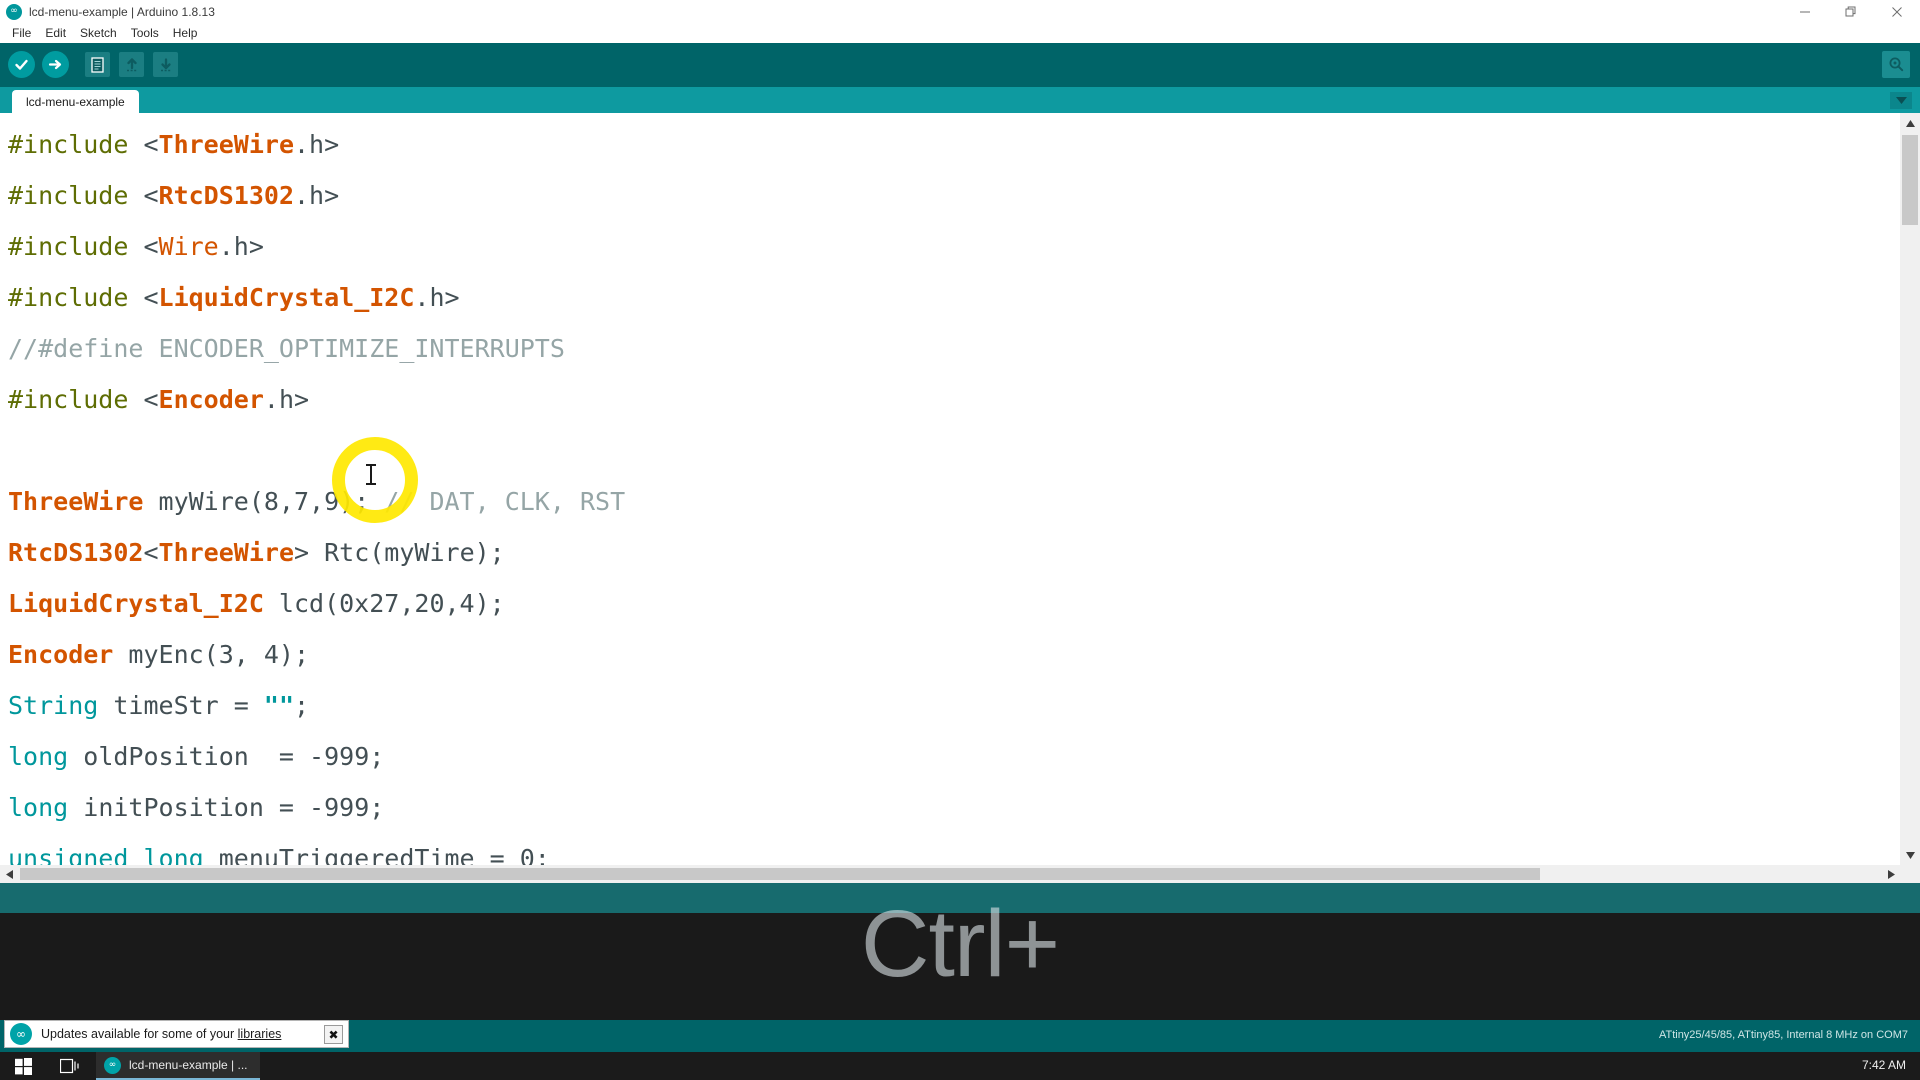  I want to click on code-line: #include <Wire.h>, so click(954, 246).